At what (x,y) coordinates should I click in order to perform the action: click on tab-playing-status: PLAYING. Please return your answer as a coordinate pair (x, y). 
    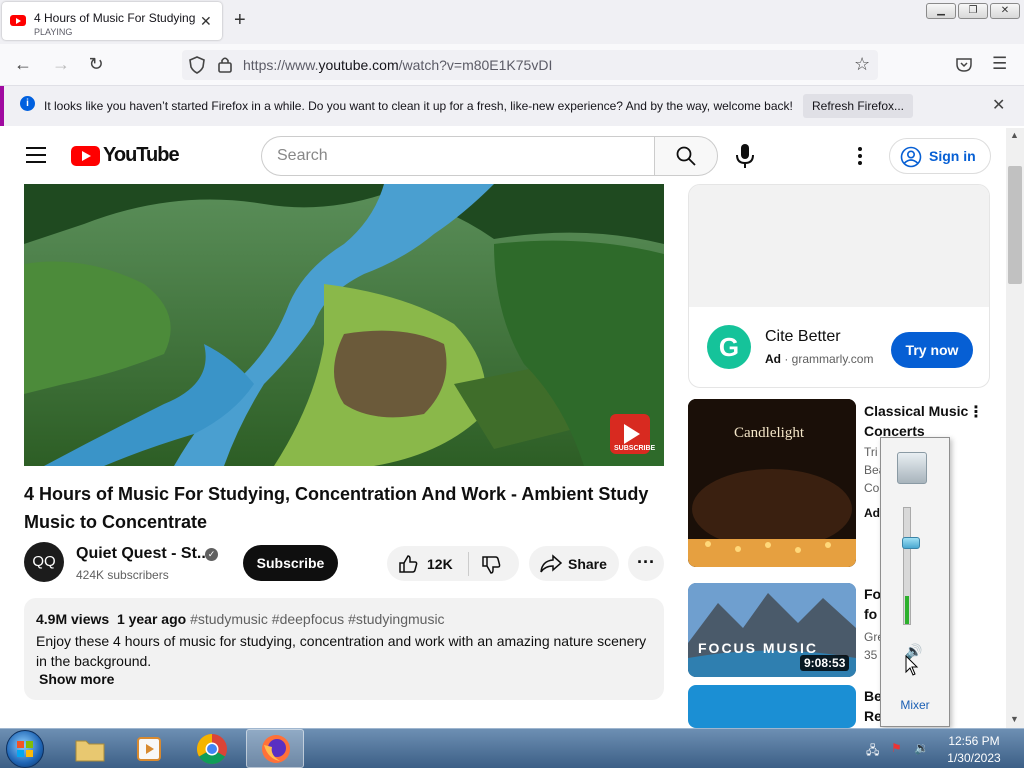
    Looking at the image, I should click on (53, 32).